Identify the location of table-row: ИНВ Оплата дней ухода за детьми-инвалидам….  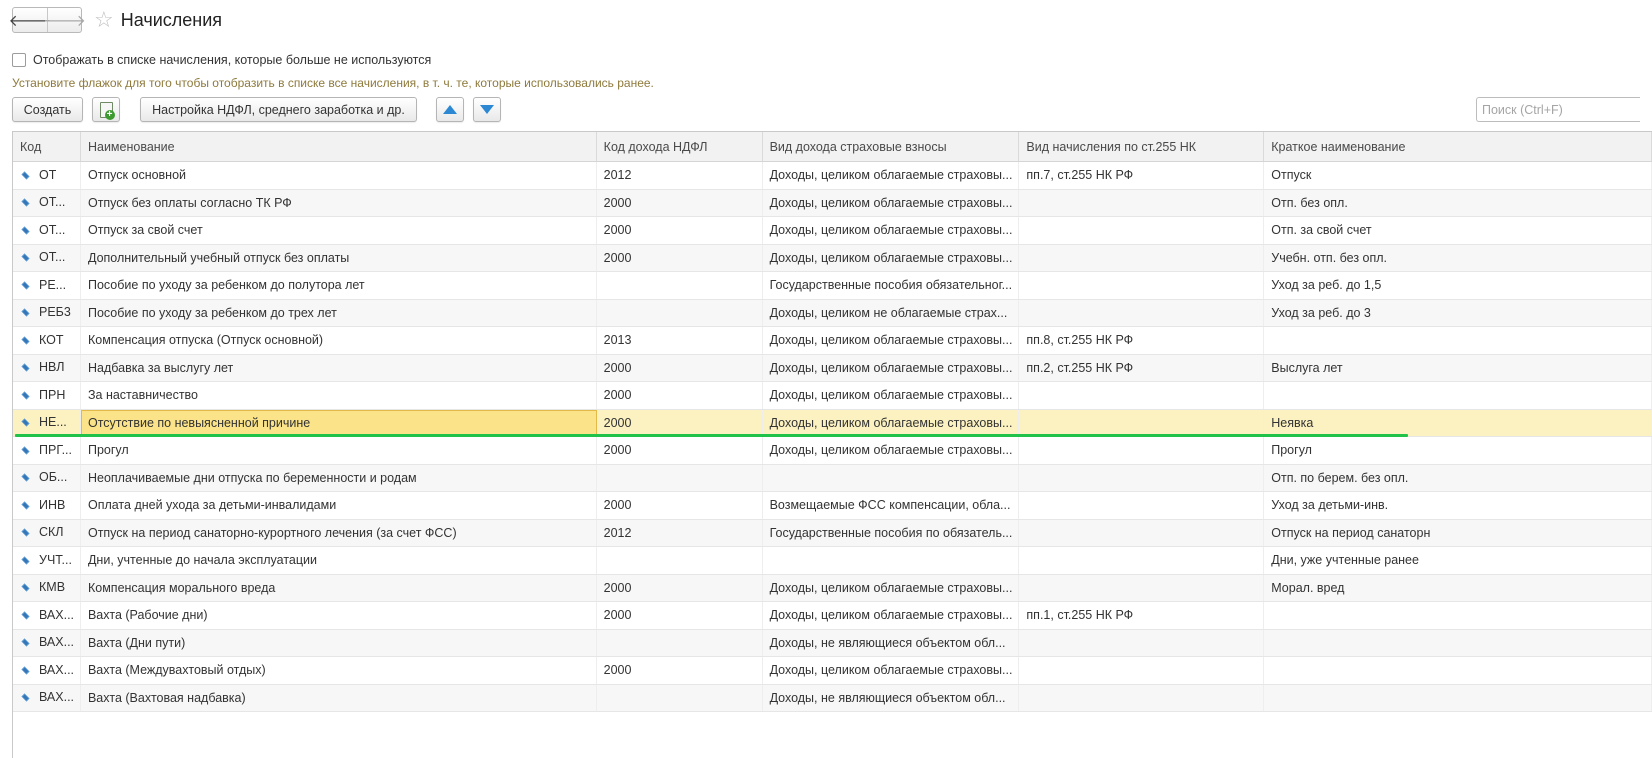
(832, 506).